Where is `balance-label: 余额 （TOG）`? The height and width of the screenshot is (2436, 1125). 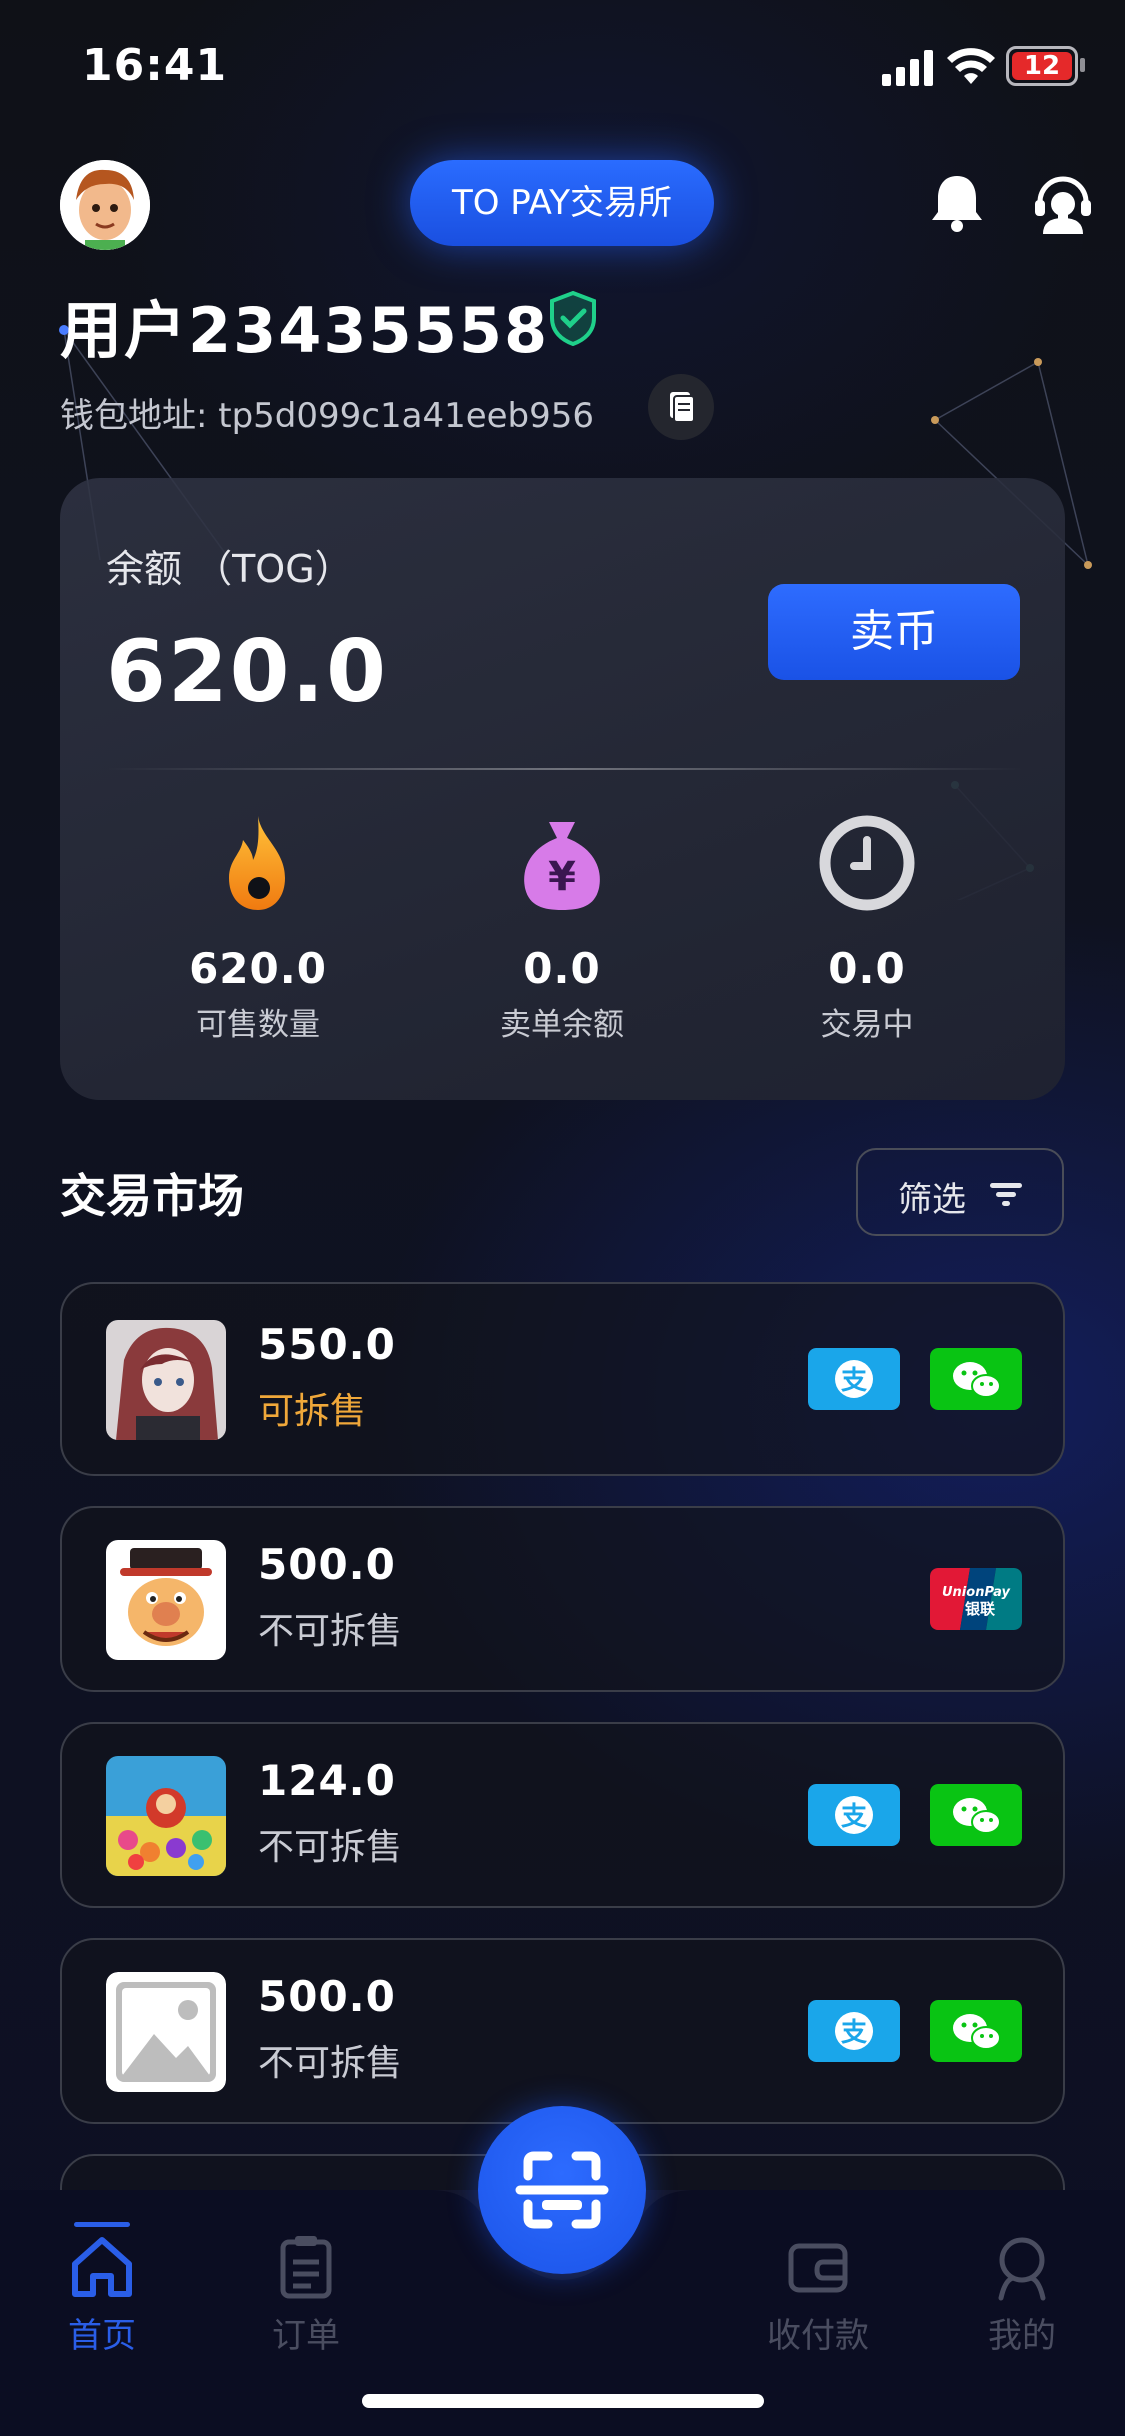 balance-label: 余额 （TOG） is located at coordinates (229, 569).